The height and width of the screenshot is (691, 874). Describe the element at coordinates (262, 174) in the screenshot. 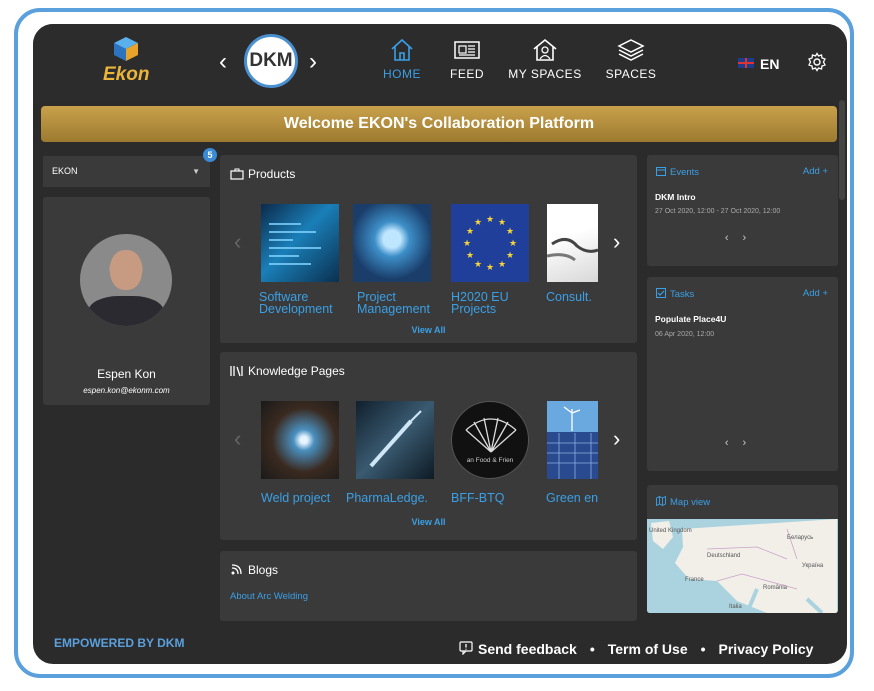

I see `products-title: Products` at that location.